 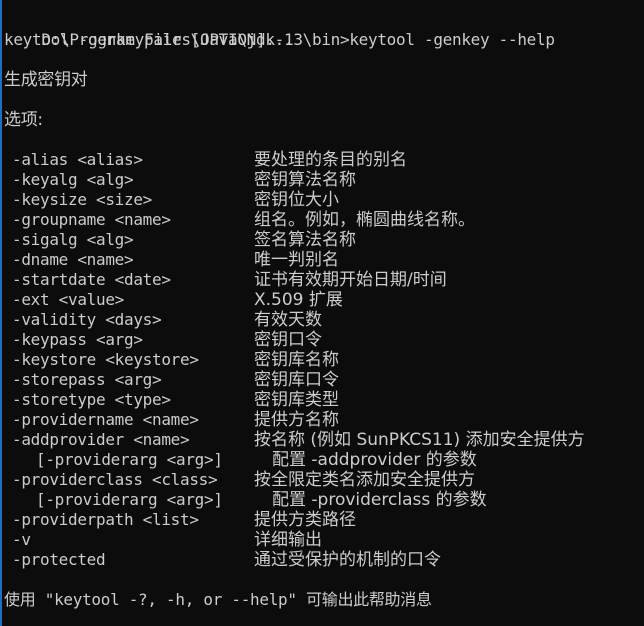 I want to click on option-name: -storetype <type>, so click(x=91, y=399).